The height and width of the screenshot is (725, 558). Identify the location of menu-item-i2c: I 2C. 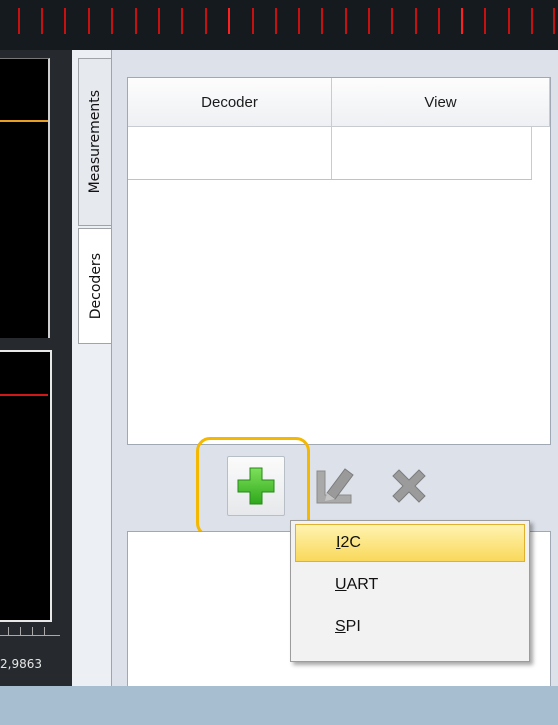
(410, 543).